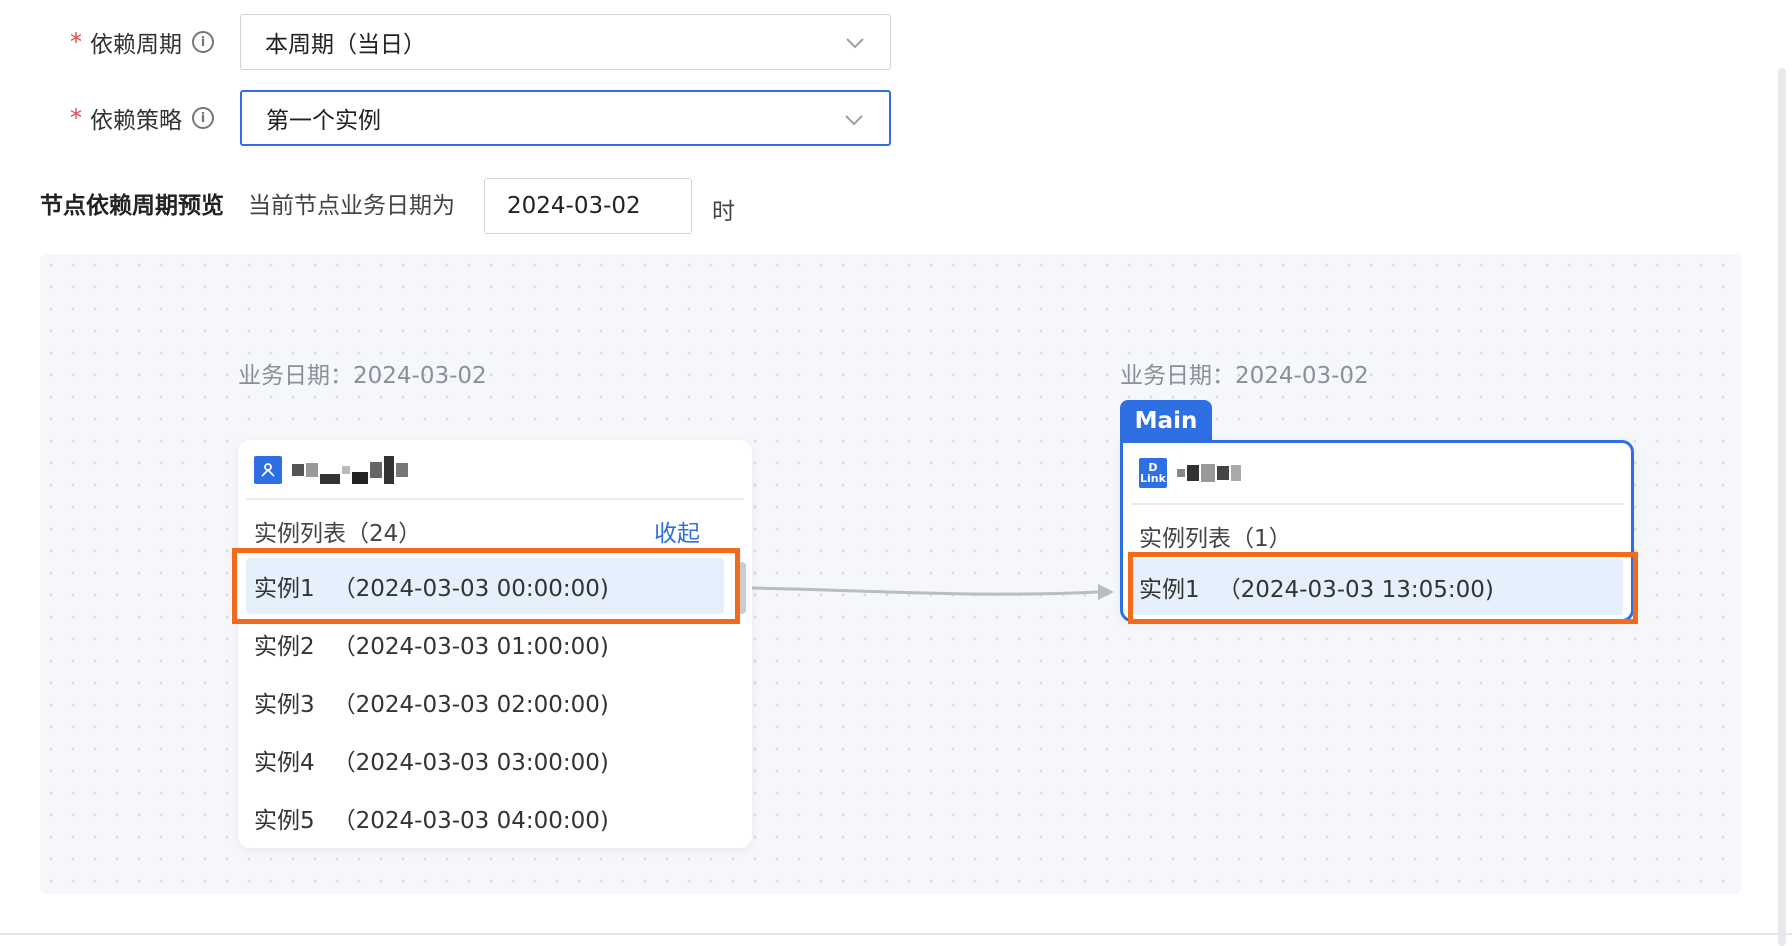 This screenshot has height=946, width=1792. What do you see at coordinates (1782, 507) in the screenshot?
I see `page-scrollbar` at bounding box center [1782, 507].